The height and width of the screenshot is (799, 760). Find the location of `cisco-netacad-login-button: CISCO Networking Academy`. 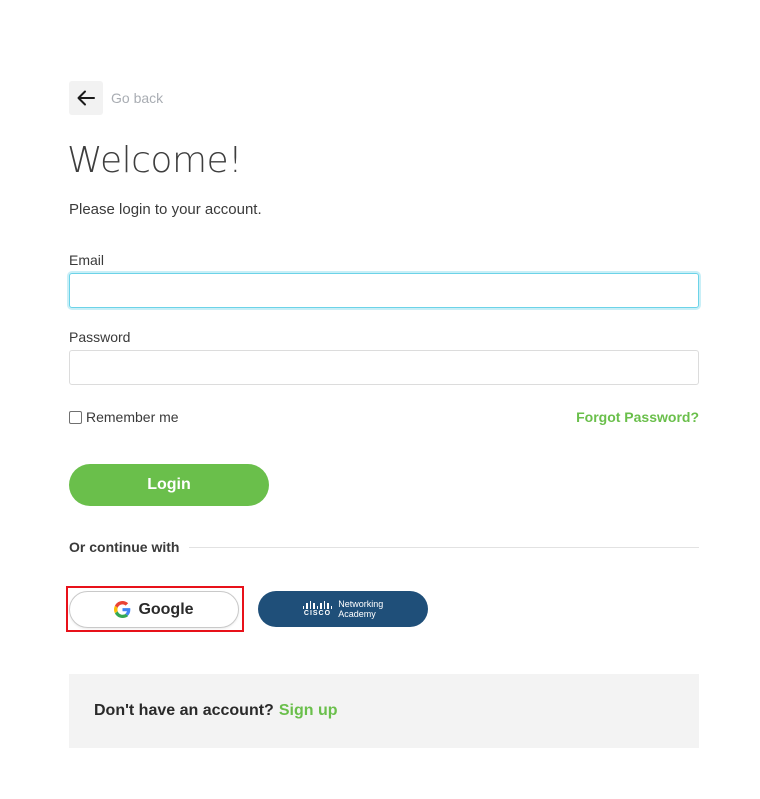

cisco-netacad-login-button: CISCO Networking Academy is located at coordinates (343, 609).